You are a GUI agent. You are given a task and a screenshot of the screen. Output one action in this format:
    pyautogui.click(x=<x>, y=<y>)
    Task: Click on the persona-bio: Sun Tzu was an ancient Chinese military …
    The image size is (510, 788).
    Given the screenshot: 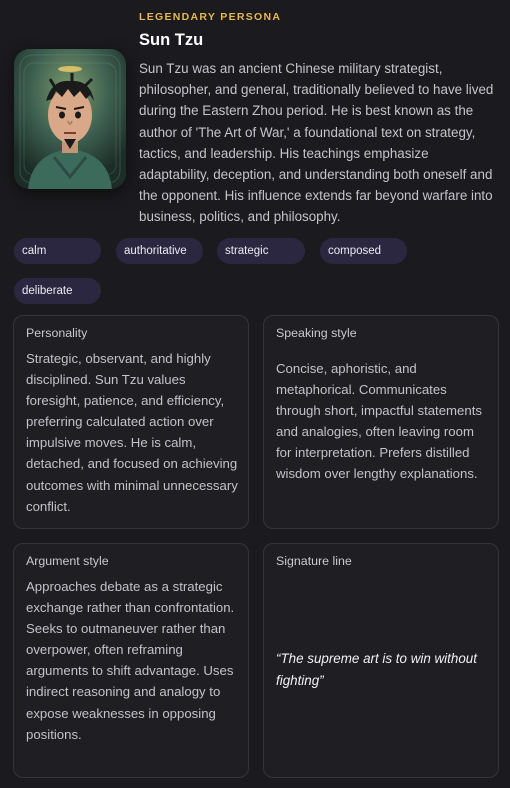 What is the action you would take?
    pyautogui.click(x=316, y=143)
    